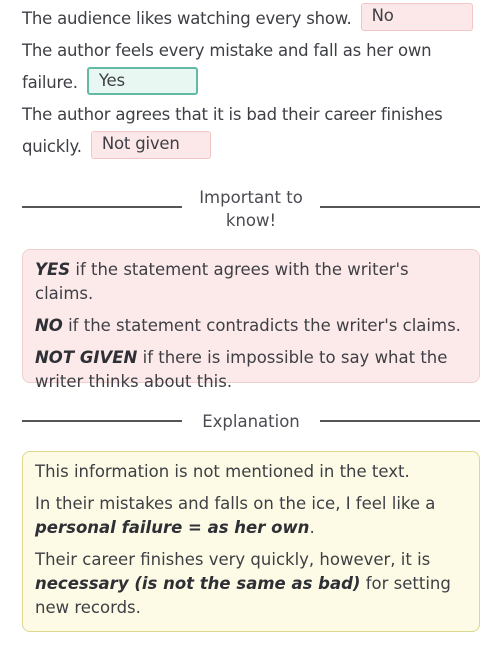  I want to click on answer-box-wrong: No, so click(416, 16).